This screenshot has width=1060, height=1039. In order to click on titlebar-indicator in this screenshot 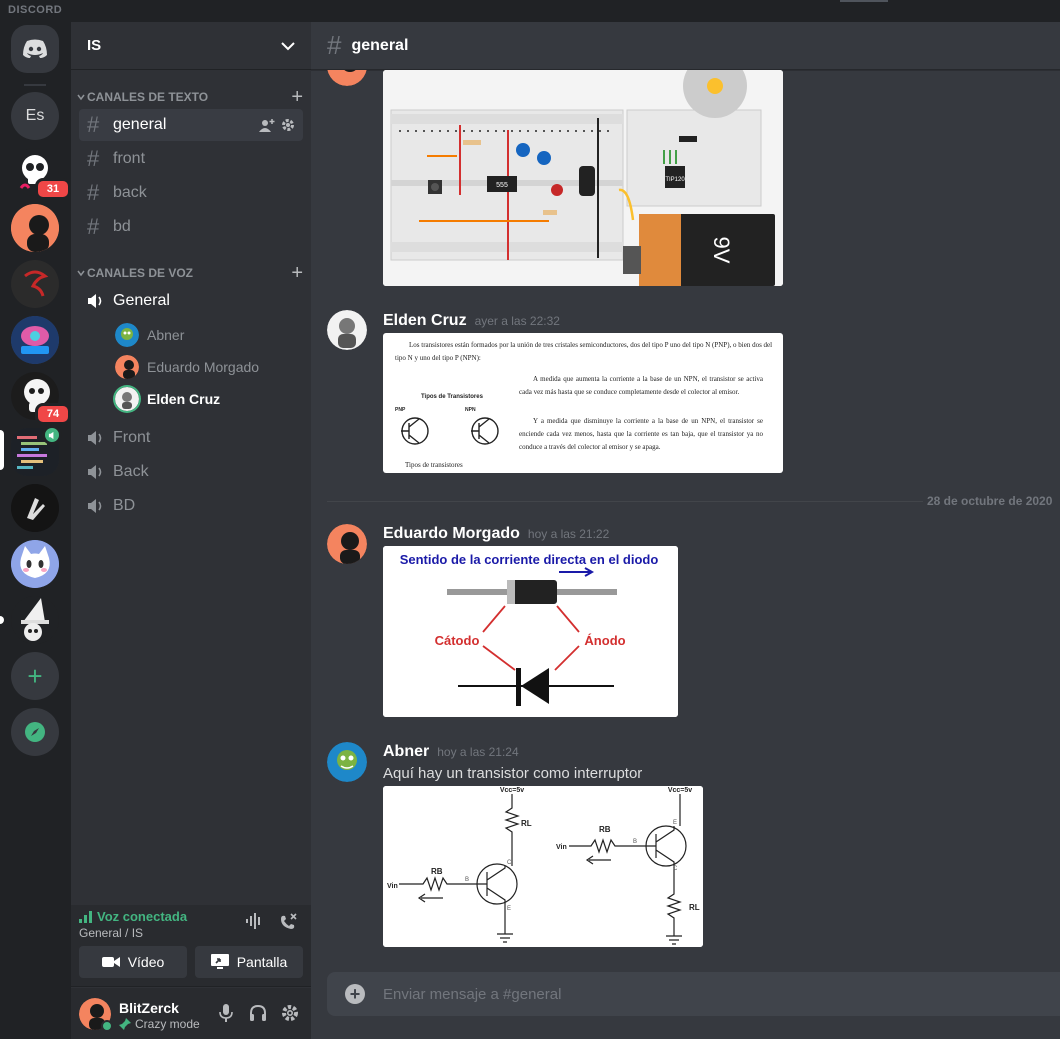, I will do `click(864, 1)`.